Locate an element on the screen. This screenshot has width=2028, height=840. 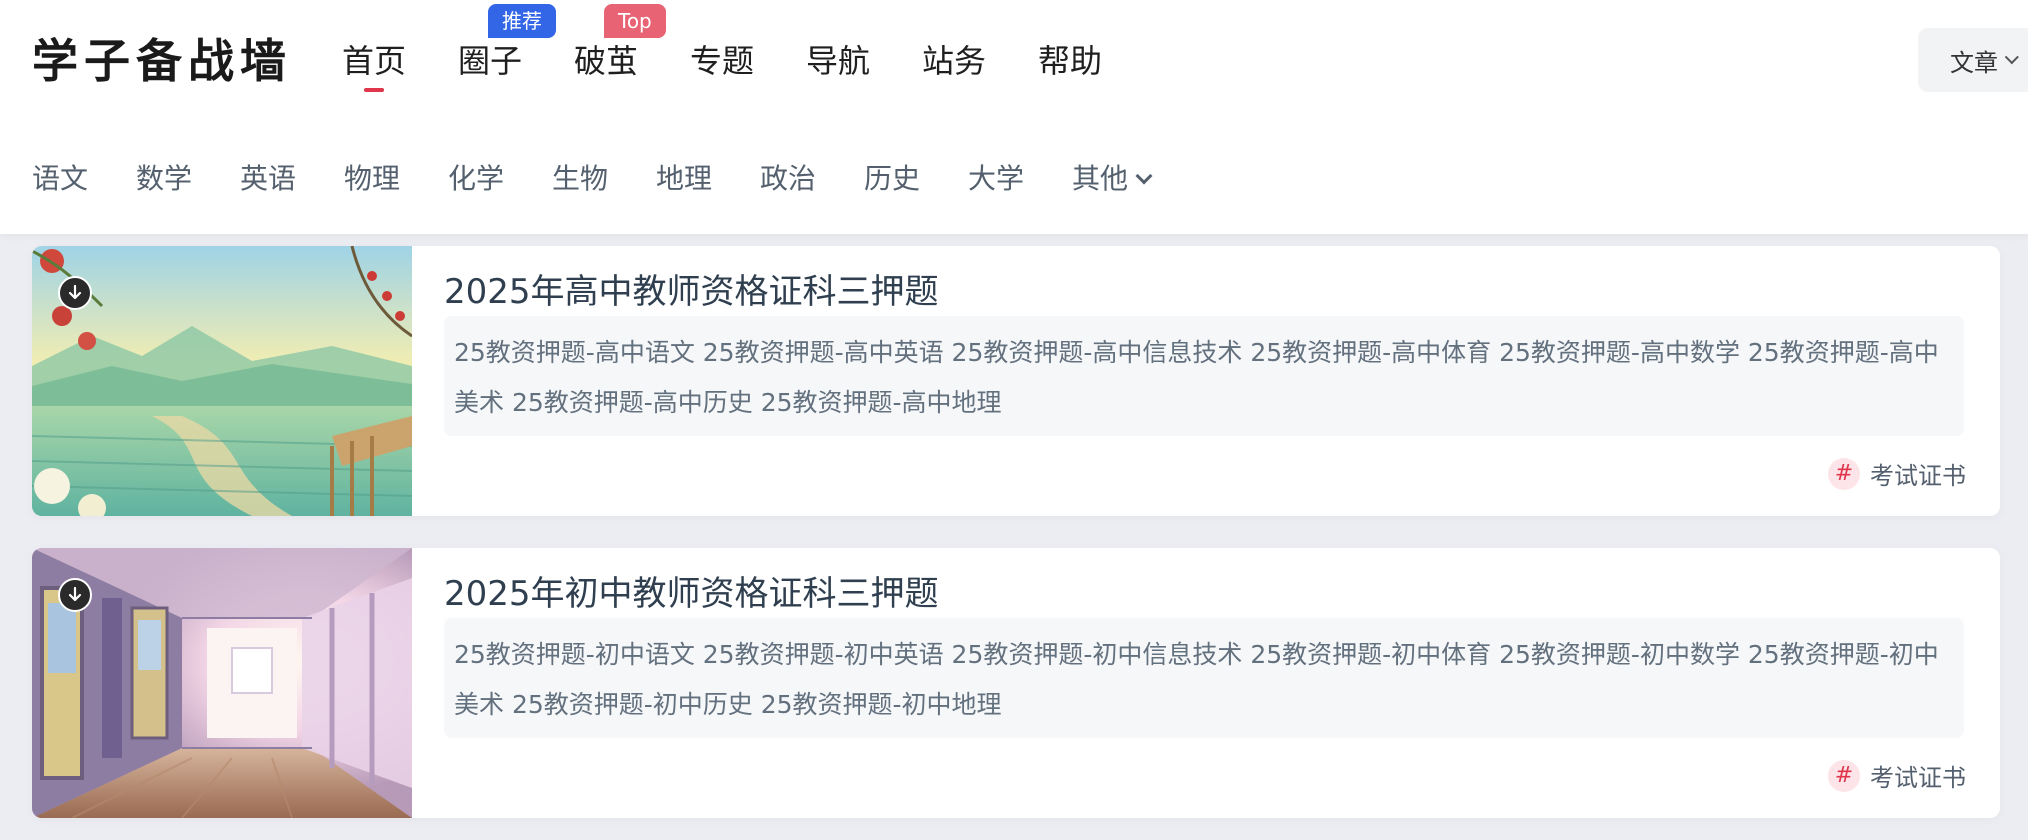
subject-nav: 语文 数学 英语 物理 化学 生物 地理 政治 历史 大学 其他 is located at coordinates (604, 179).